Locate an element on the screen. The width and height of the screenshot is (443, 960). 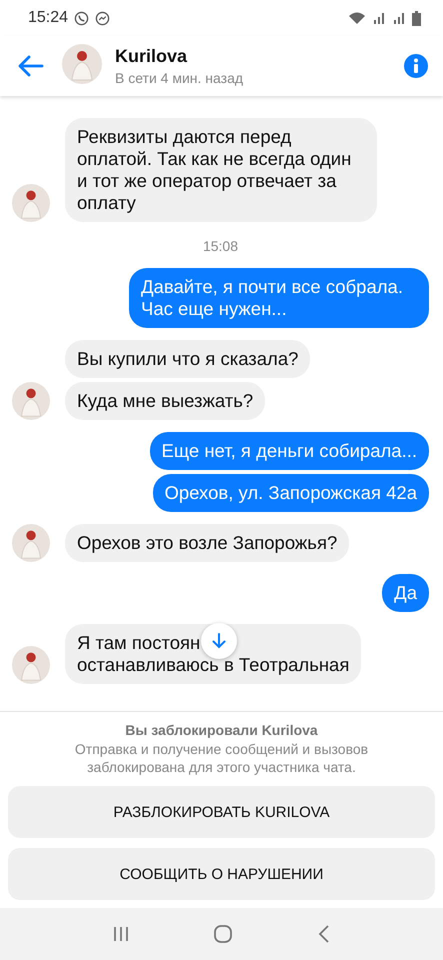
back-icon is located at coordinates (324, 934).